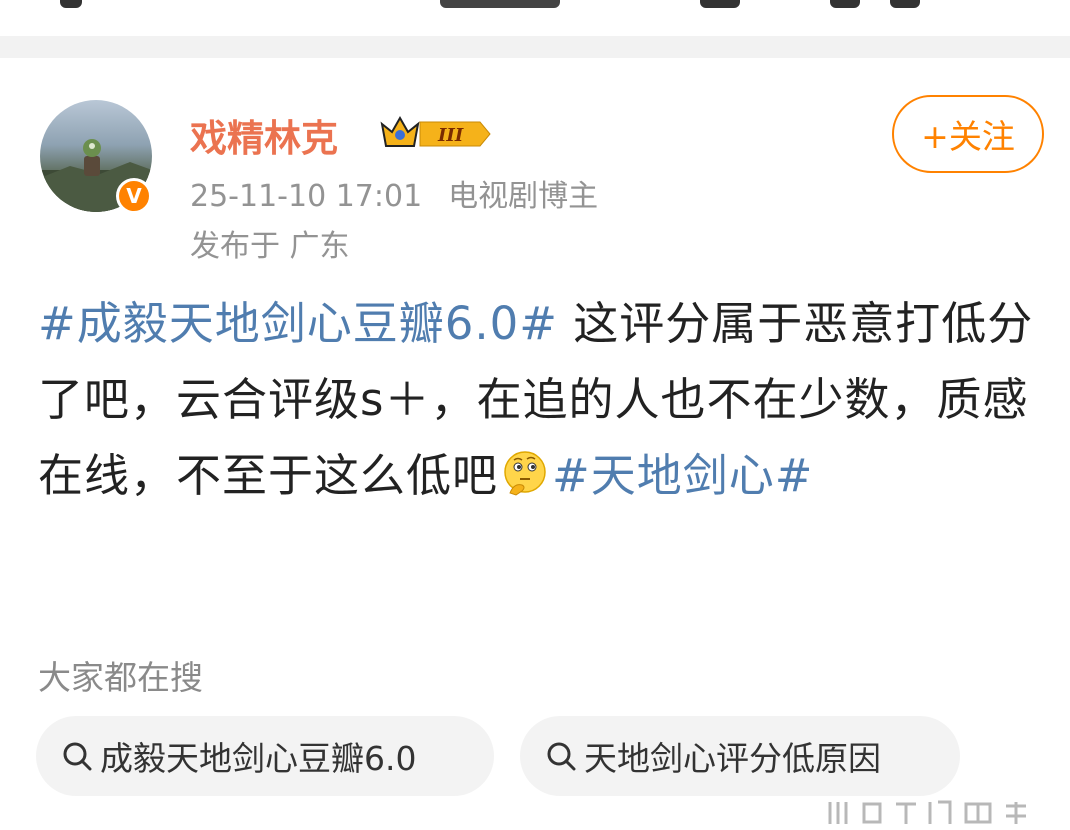  What do you see at coordinates (120, 677) in the screenshot?
I see `search-section-heading: 大家都在搜` at bounding box center [120, 677].